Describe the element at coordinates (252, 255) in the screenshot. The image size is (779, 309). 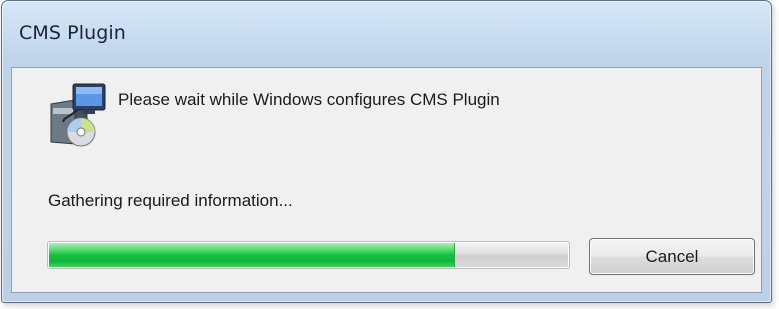
I see `progress-bar-fill` at that location.